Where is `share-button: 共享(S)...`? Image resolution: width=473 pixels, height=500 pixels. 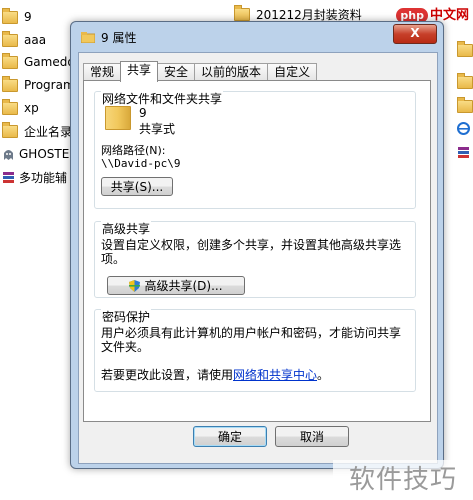 share-button: 共享(S)... is located at coordinates (137, 186).